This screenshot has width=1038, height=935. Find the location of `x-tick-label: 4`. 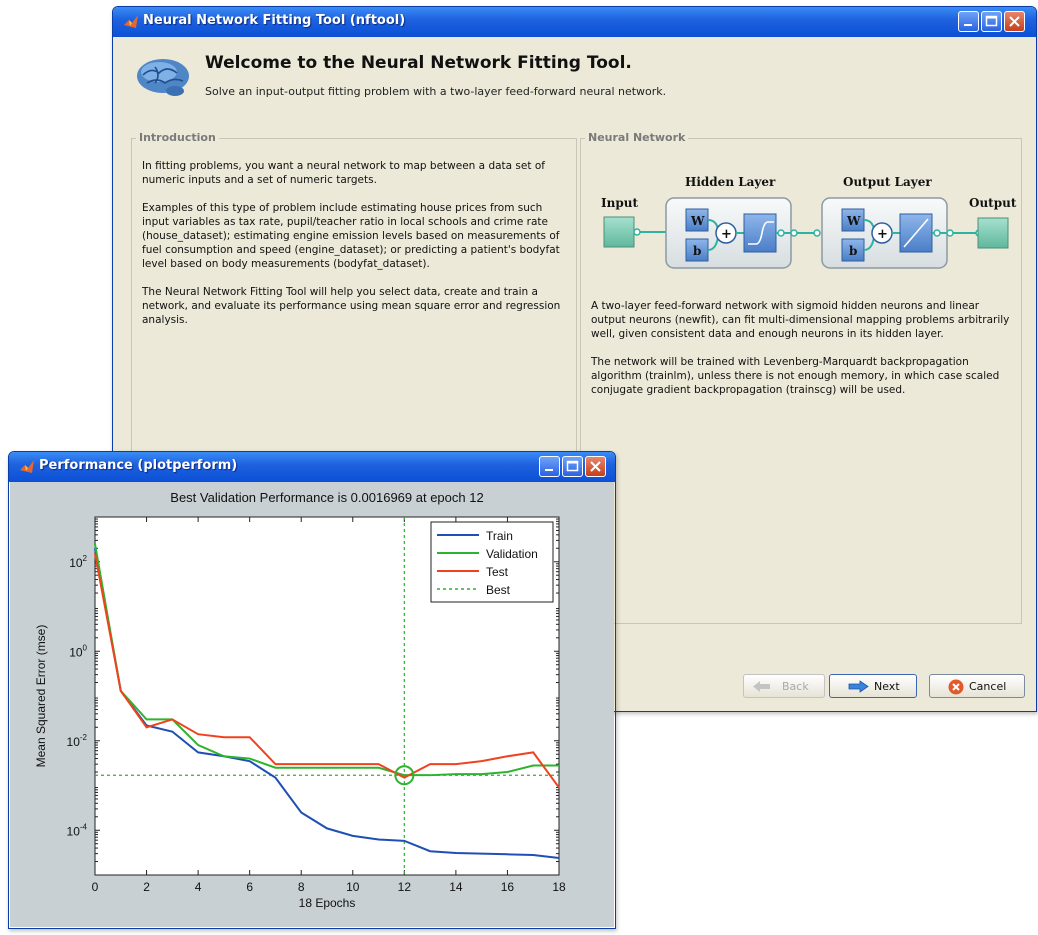

x-tick-label: 4 is located at coordinates (198, 887).